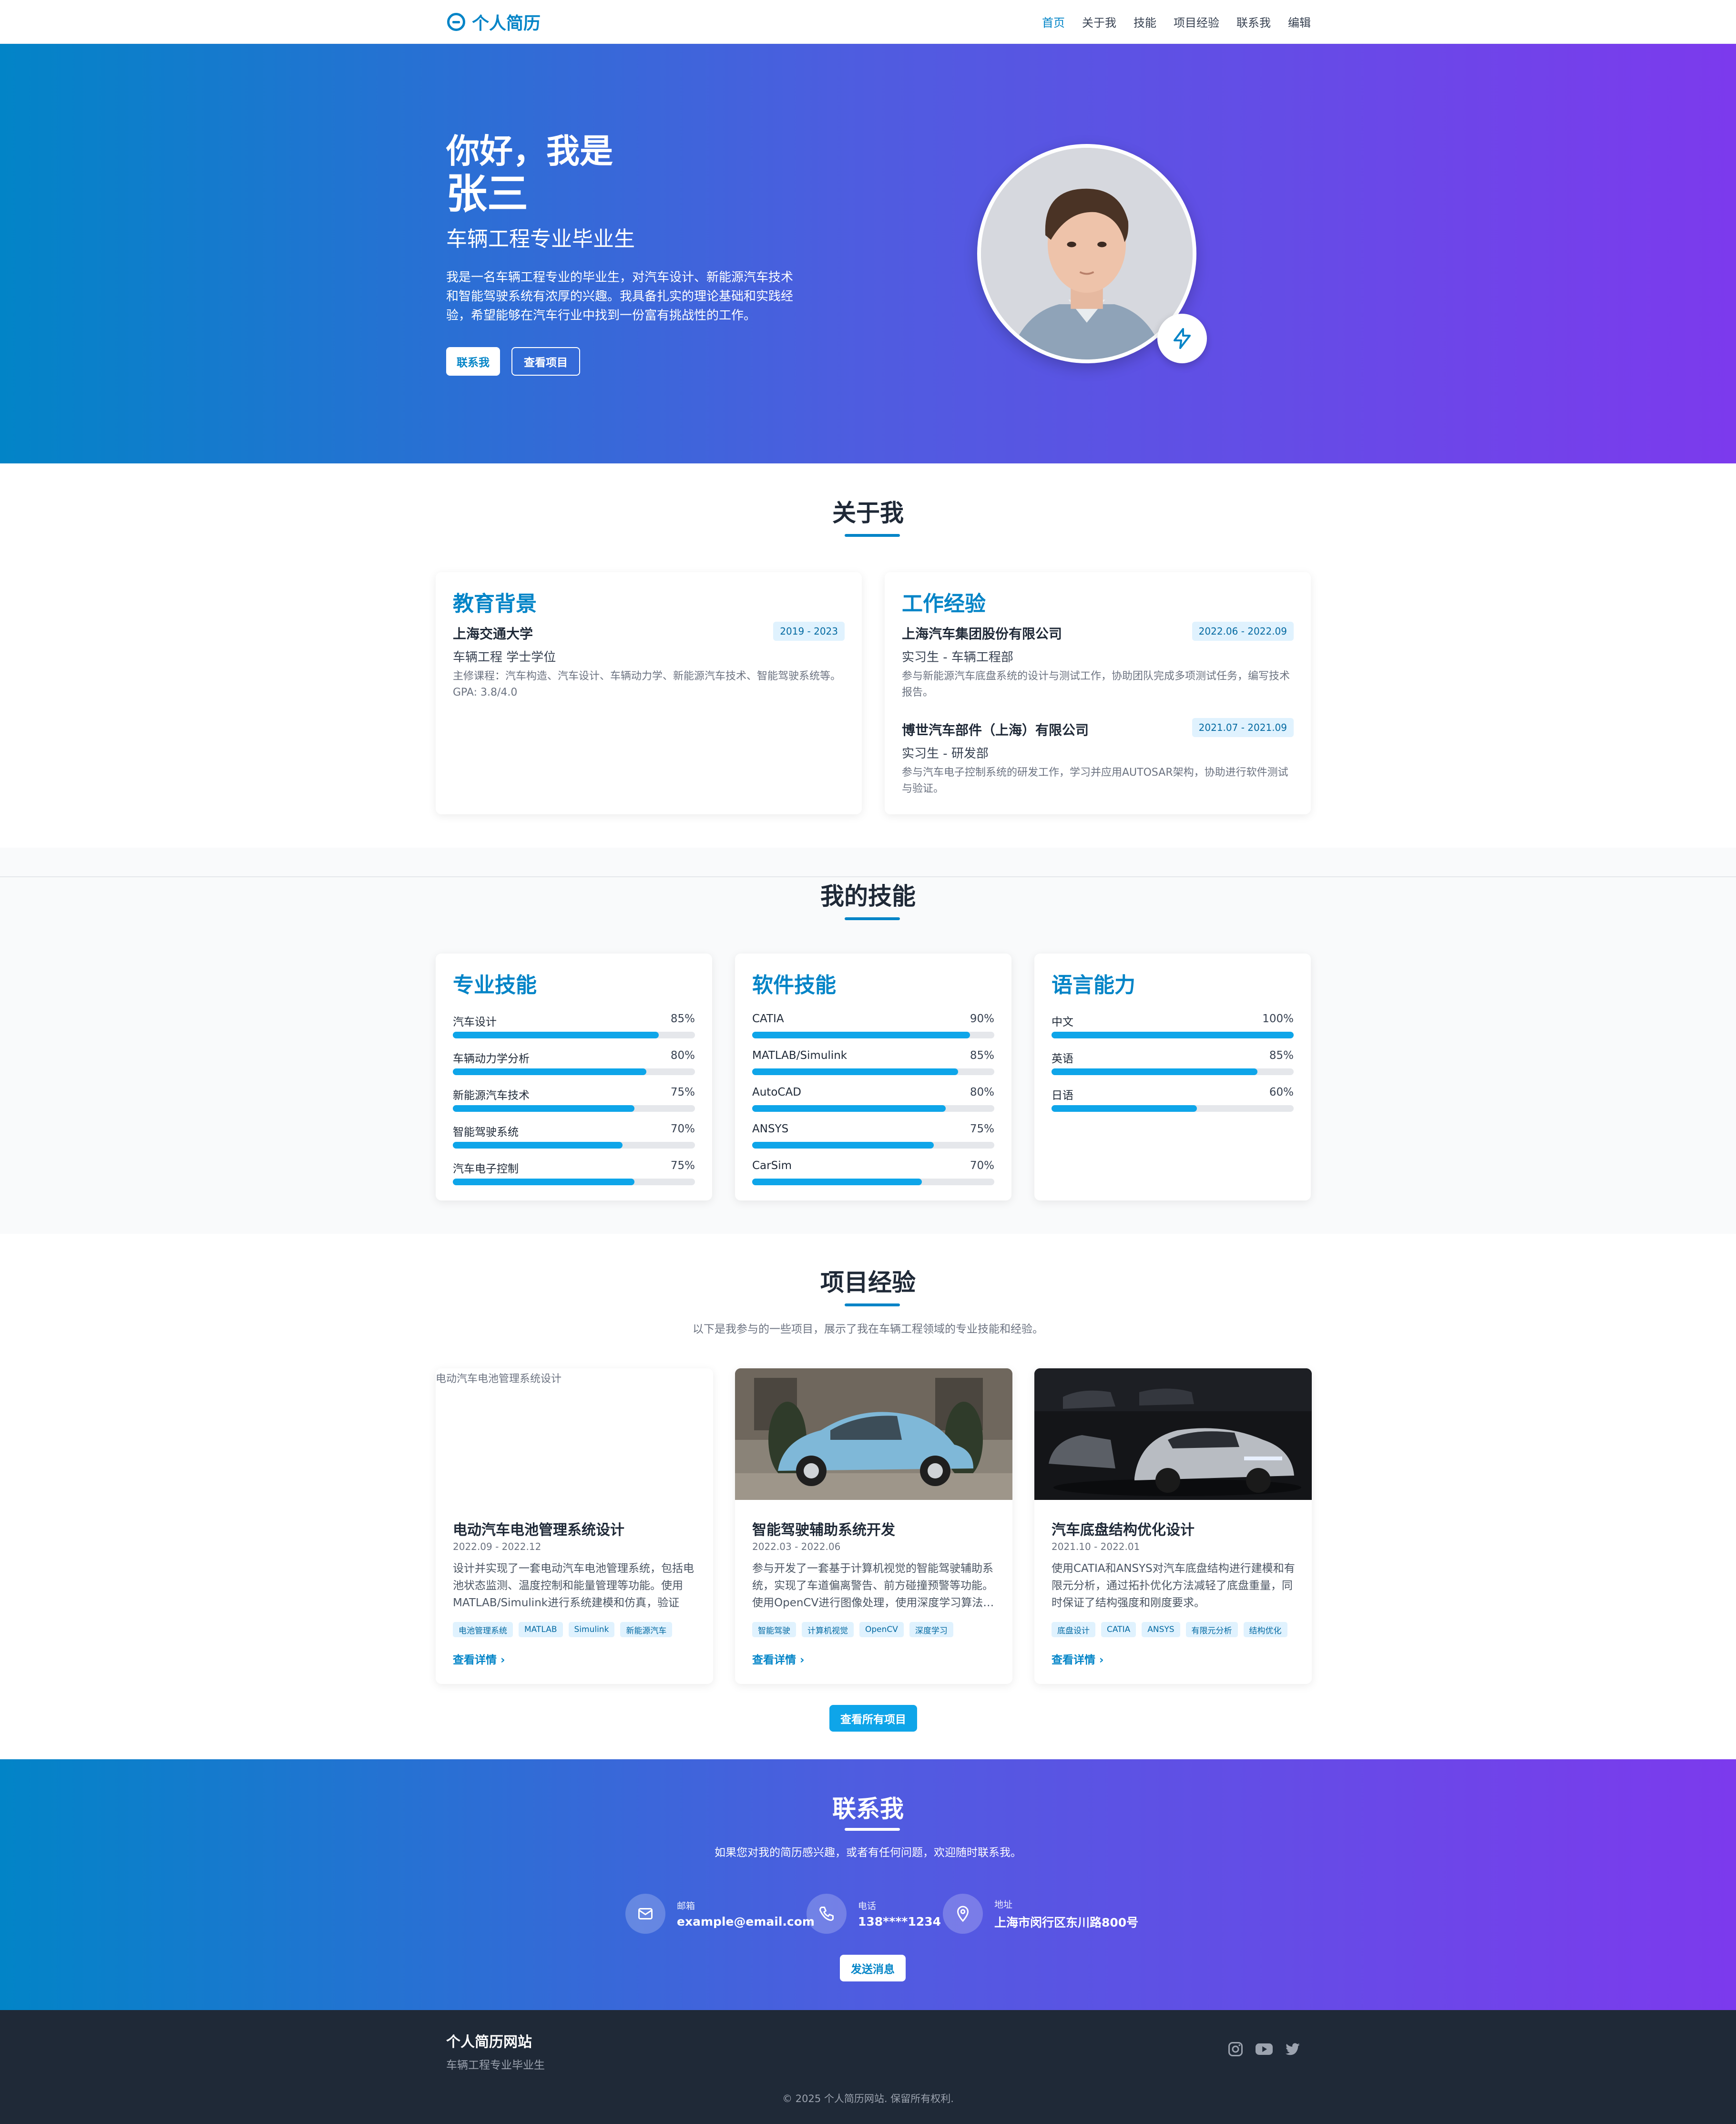  I want to click on image-alt-text: 电动汽车电池管理系统设计, so click(499, 1379).